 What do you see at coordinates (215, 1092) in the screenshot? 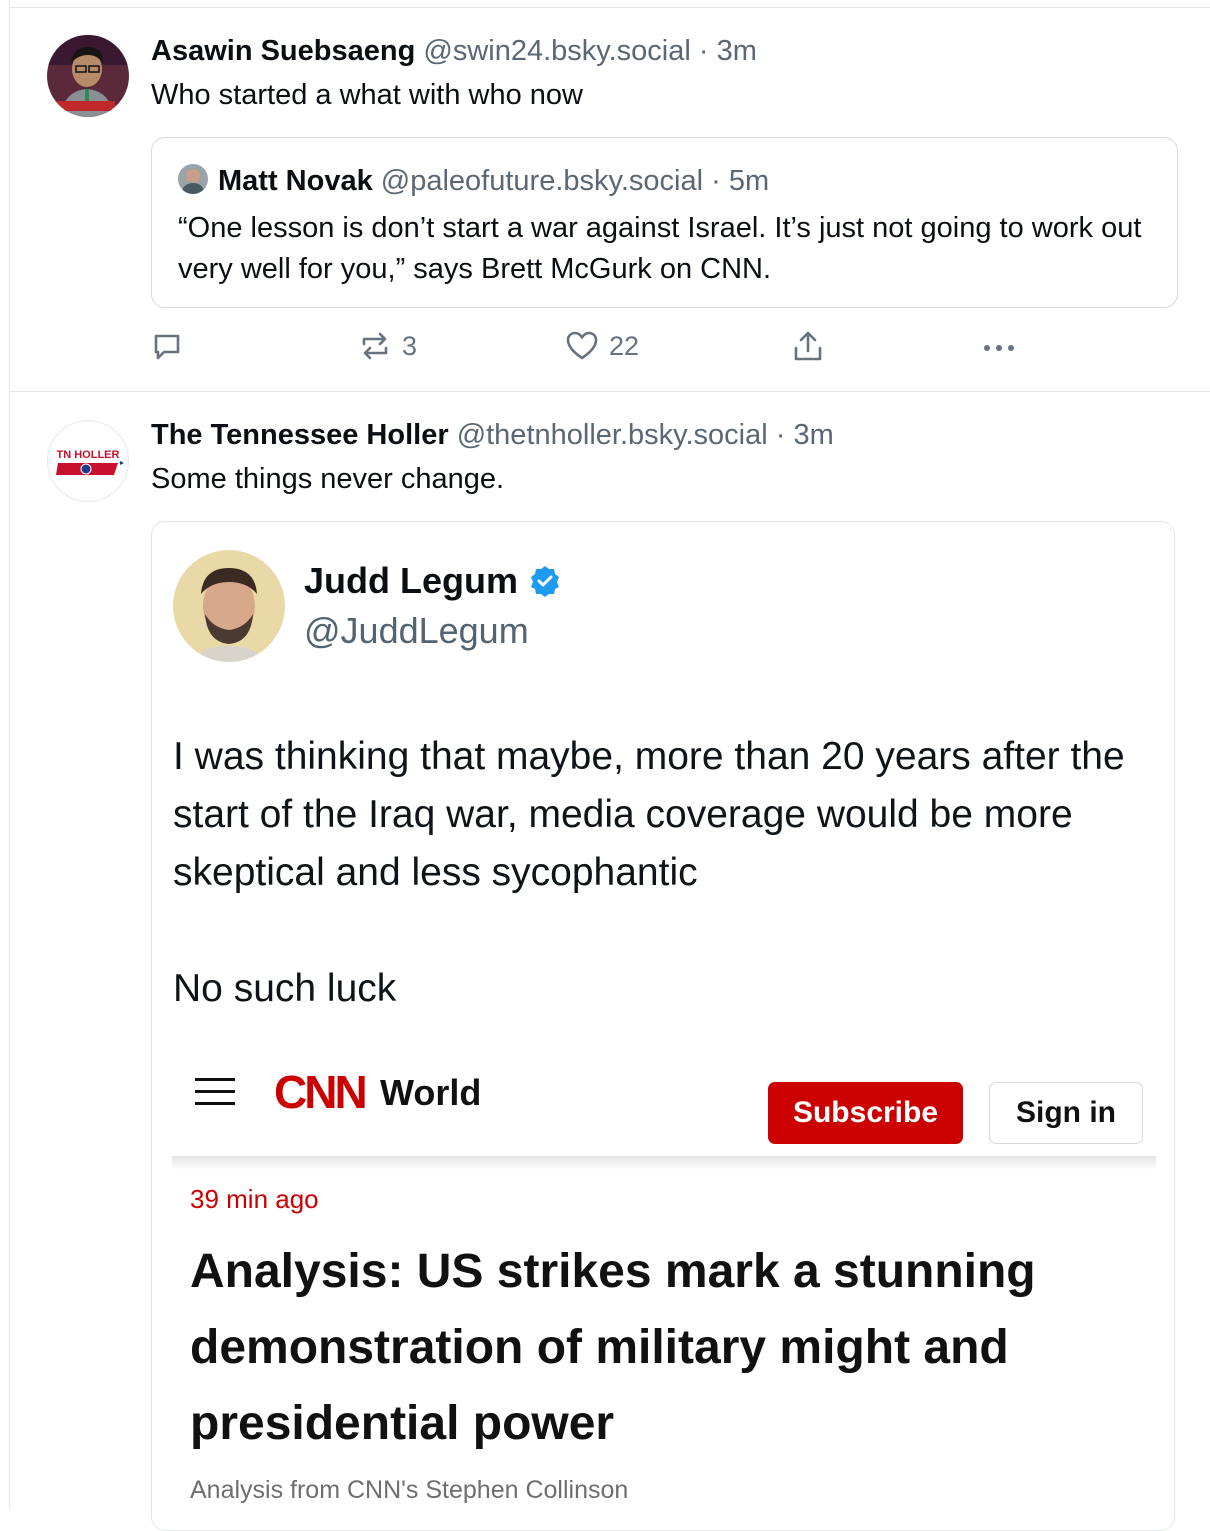
I see `menu-icon` at bounding box center [215, 1092].